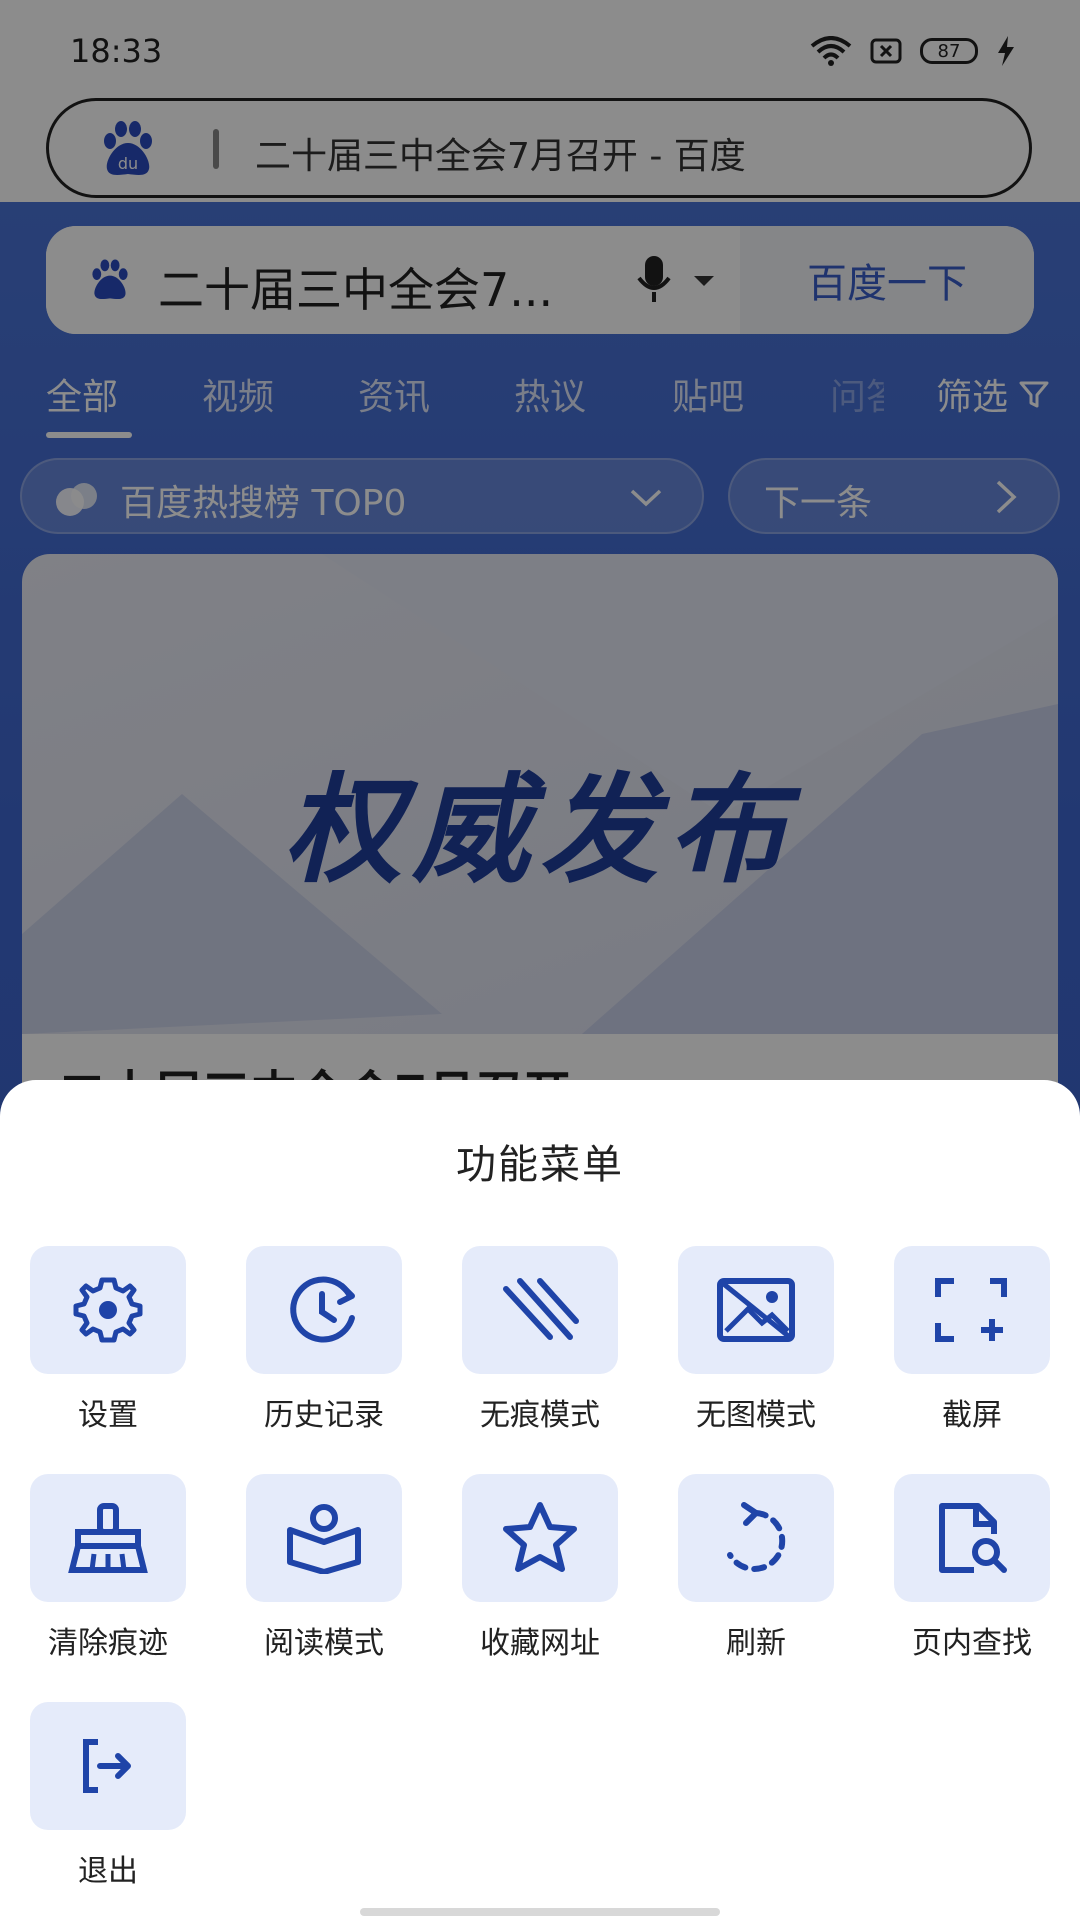 This screenshot has width=1080, height=1920. I want to click on menu-item-find-in-page: 页内查找, so click(972, 1568).